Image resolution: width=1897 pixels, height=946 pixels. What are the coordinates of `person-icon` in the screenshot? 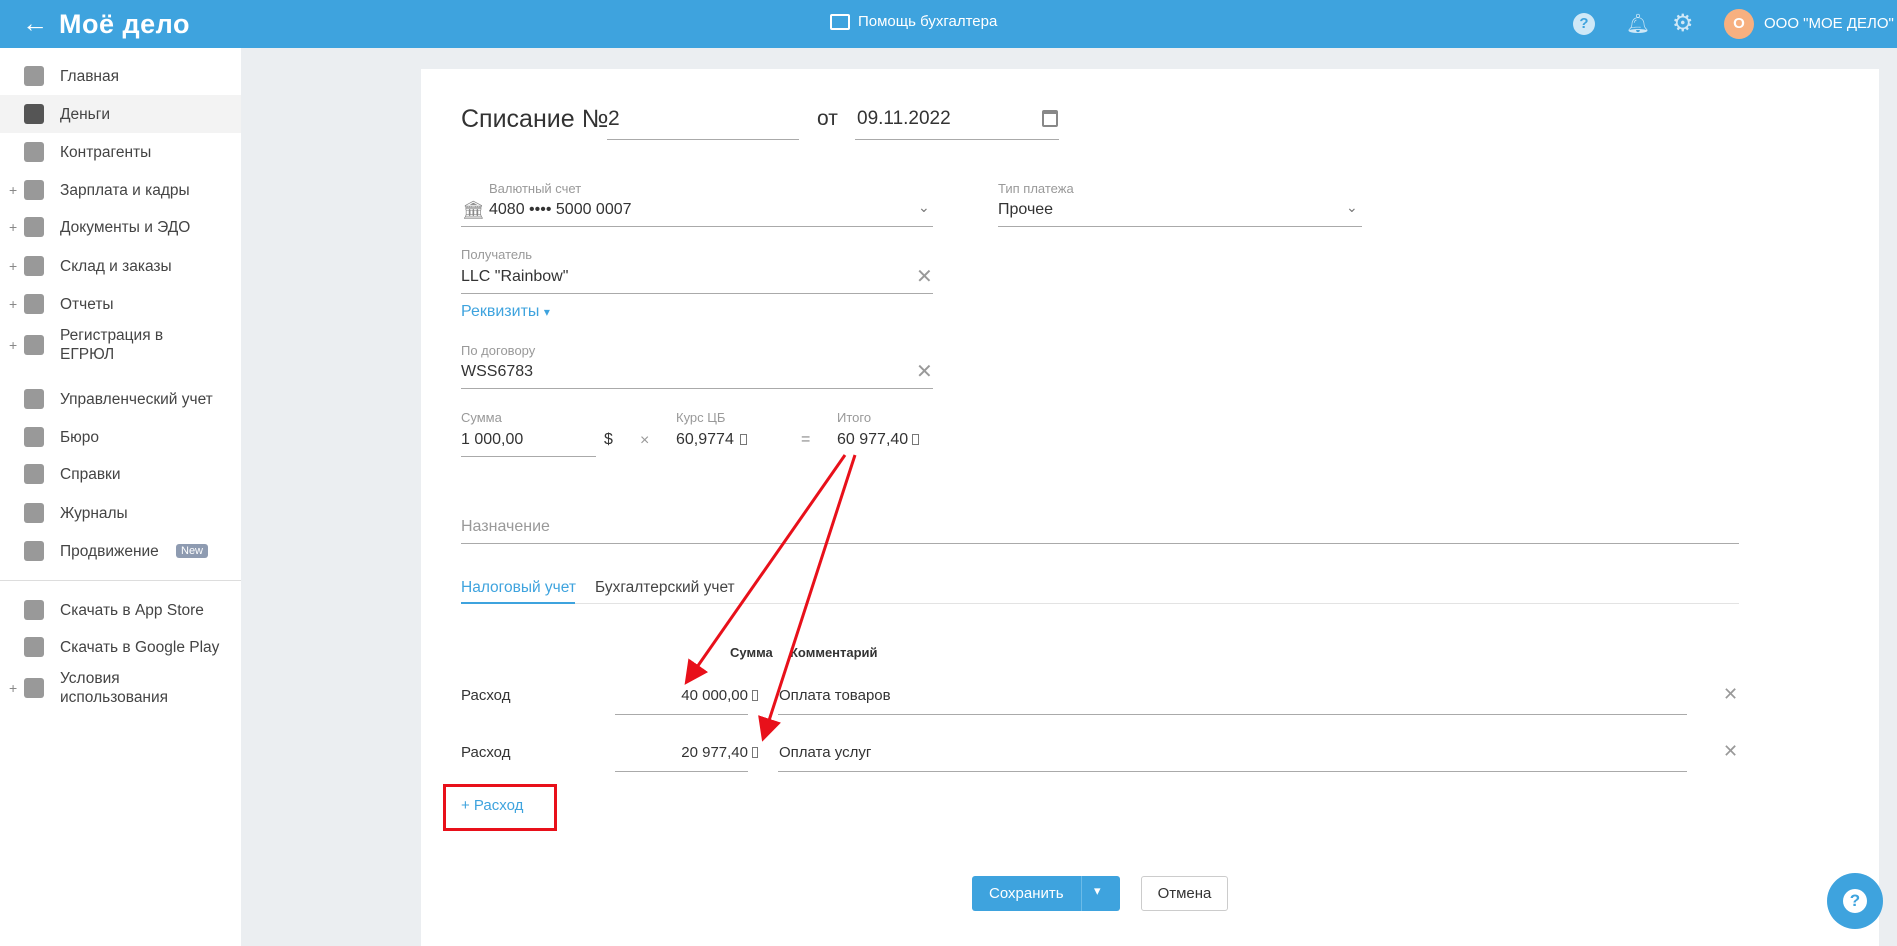 It's located at (34, 152).